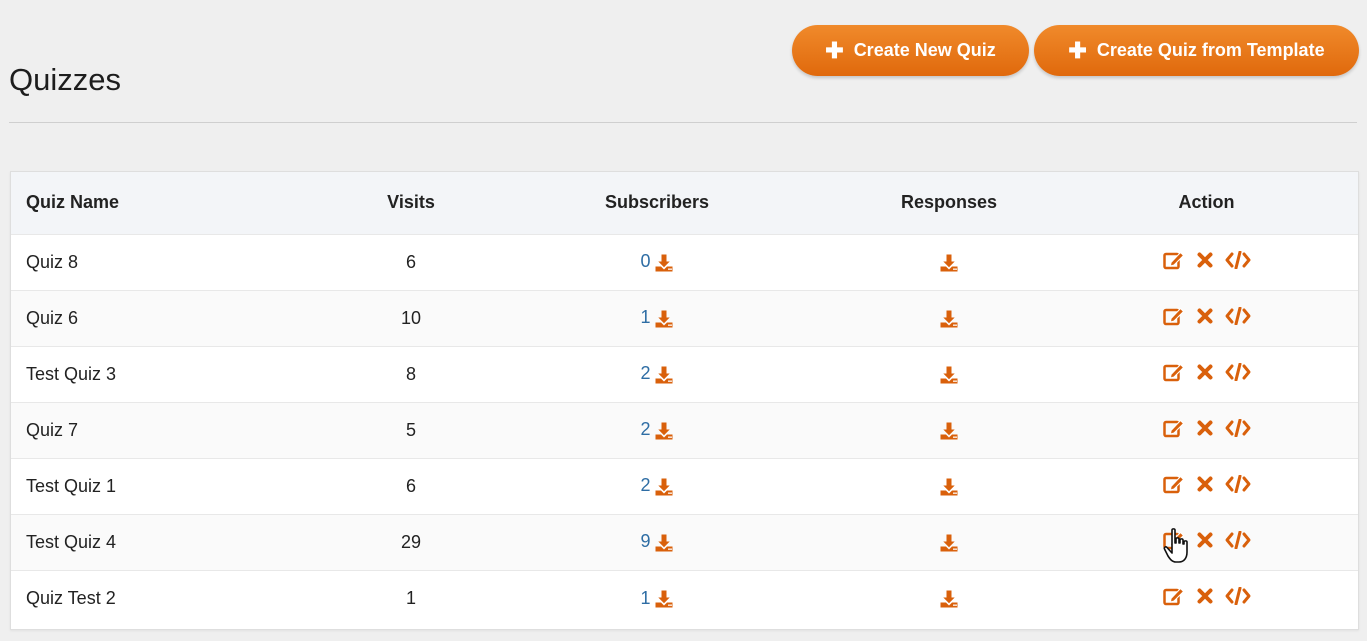 The height and width of the screenshot is (641, 1367). I want to click on table-row: Test Quiz 16 2, so click(684, 486).